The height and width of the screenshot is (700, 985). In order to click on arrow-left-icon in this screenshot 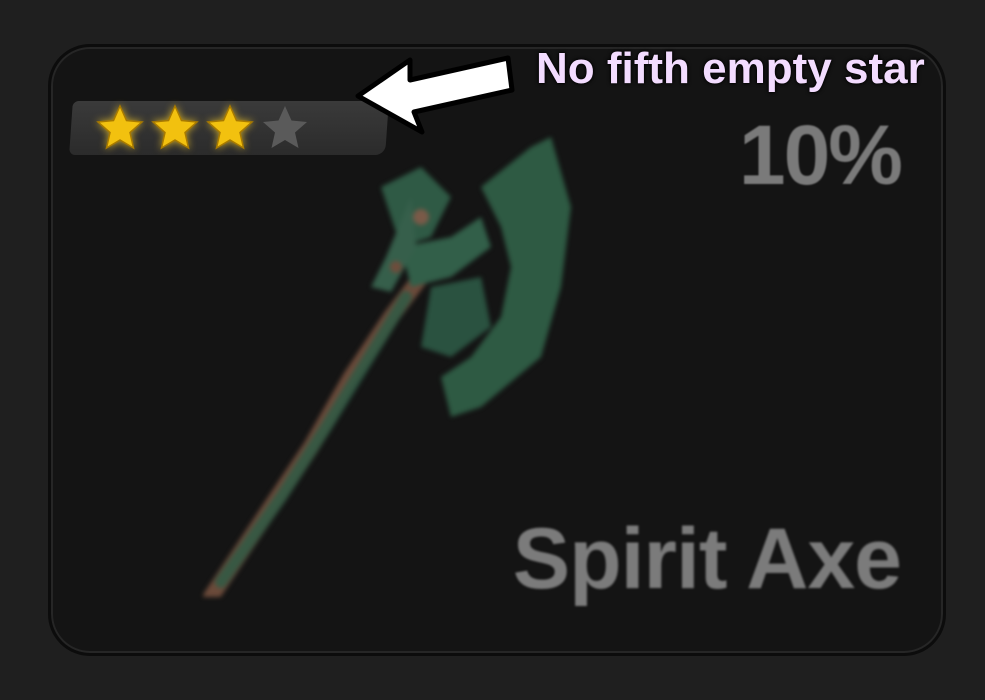, I will do `click(435, 95)`.